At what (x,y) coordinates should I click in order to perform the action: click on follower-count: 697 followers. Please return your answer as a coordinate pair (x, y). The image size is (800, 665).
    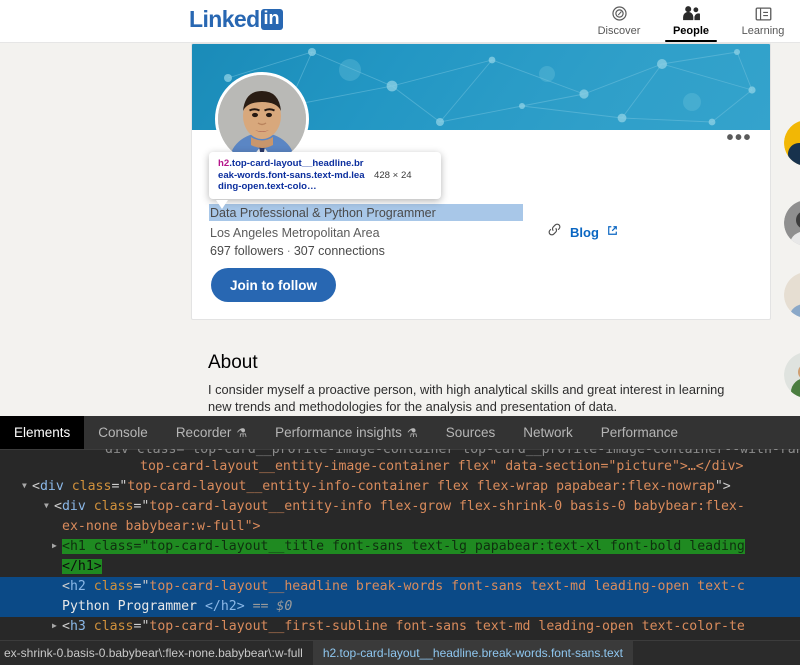
    Looking at the image, I should click on (247, 251).